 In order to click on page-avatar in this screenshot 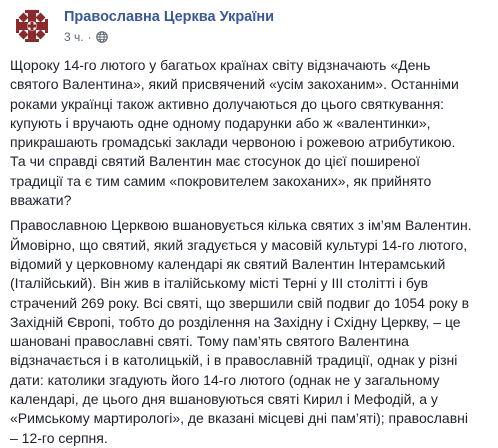, I will do `click(32, 26)`.